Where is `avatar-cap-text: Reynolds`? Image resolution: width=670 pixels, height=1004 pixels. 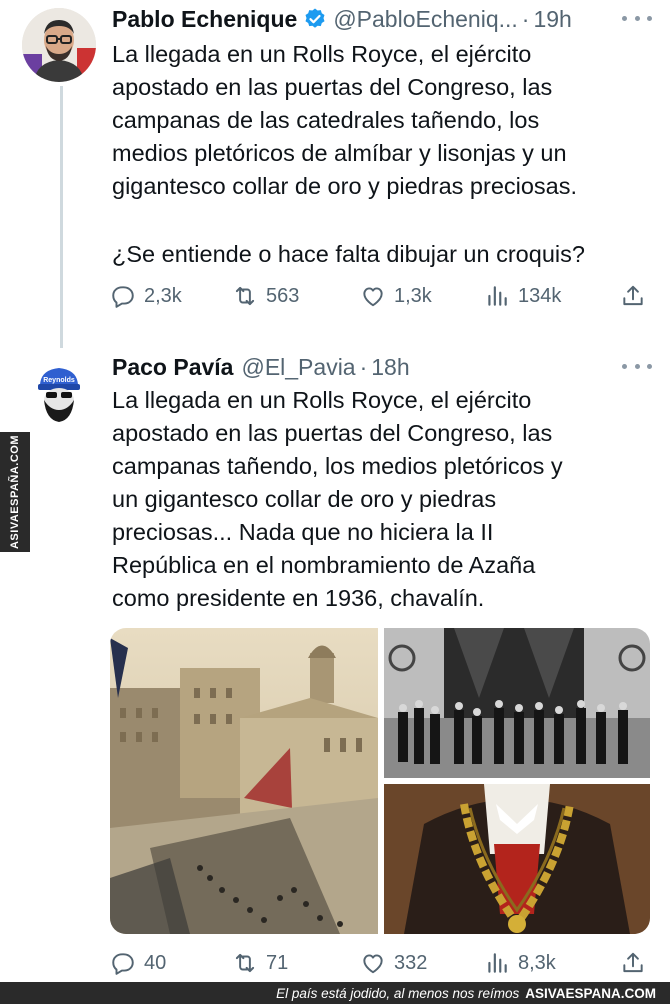 avatar-cap-text: Reynolds is located at coordinates (59, 380).